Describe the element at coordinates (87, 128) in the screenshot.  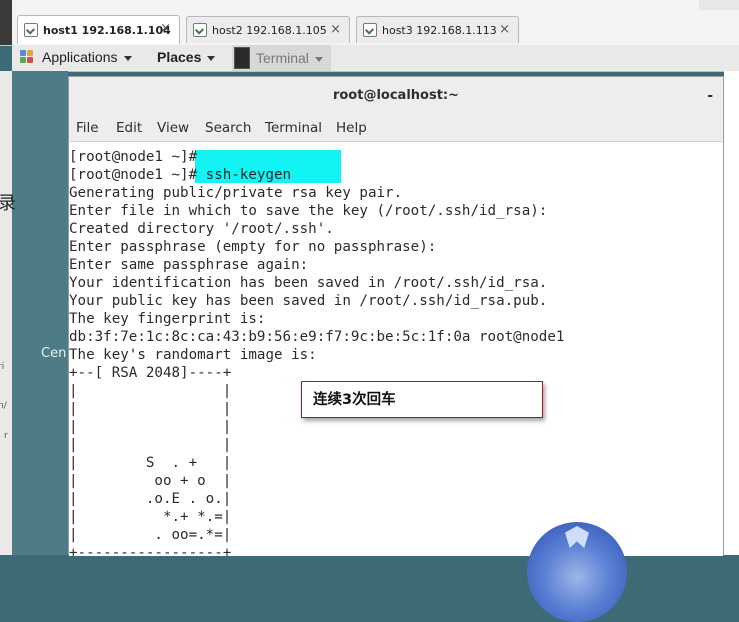
I see `menu-file: File` at that location.